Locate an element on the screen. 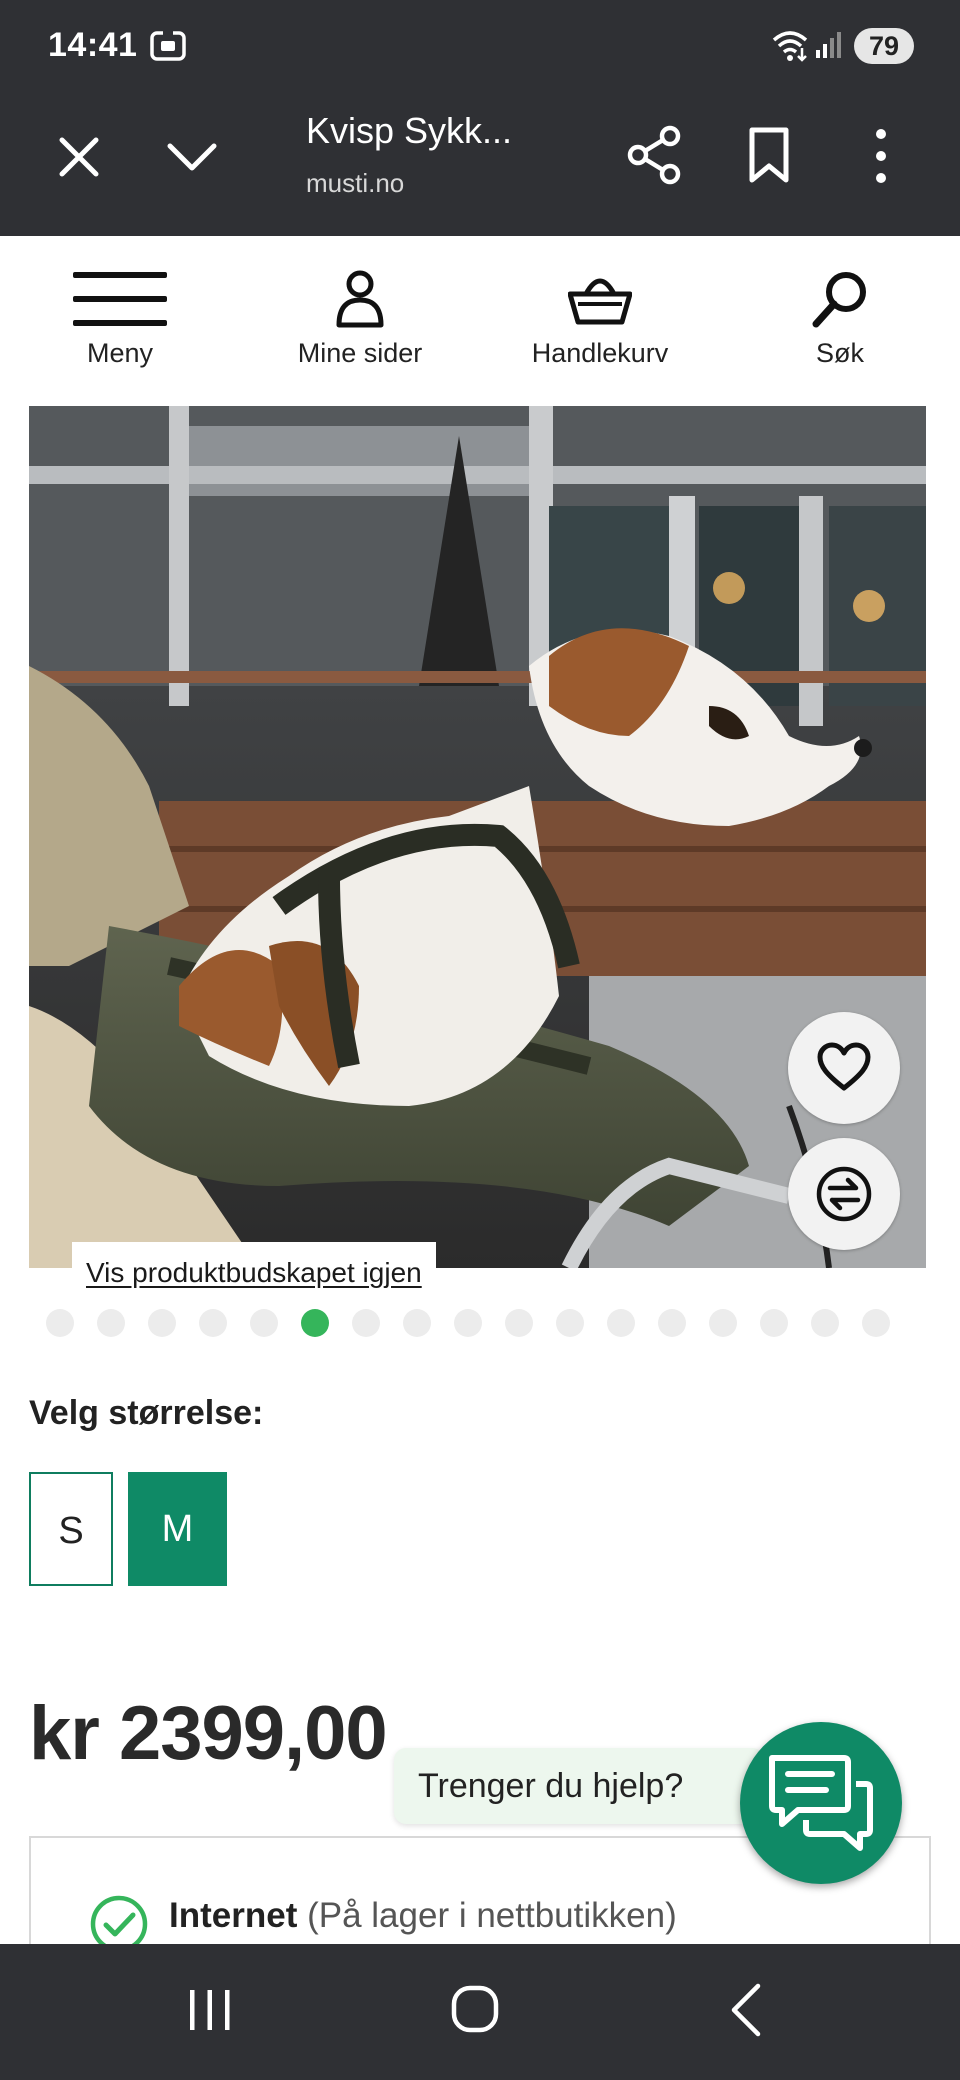  more-vert-icon is located at coordinates (881, 156).